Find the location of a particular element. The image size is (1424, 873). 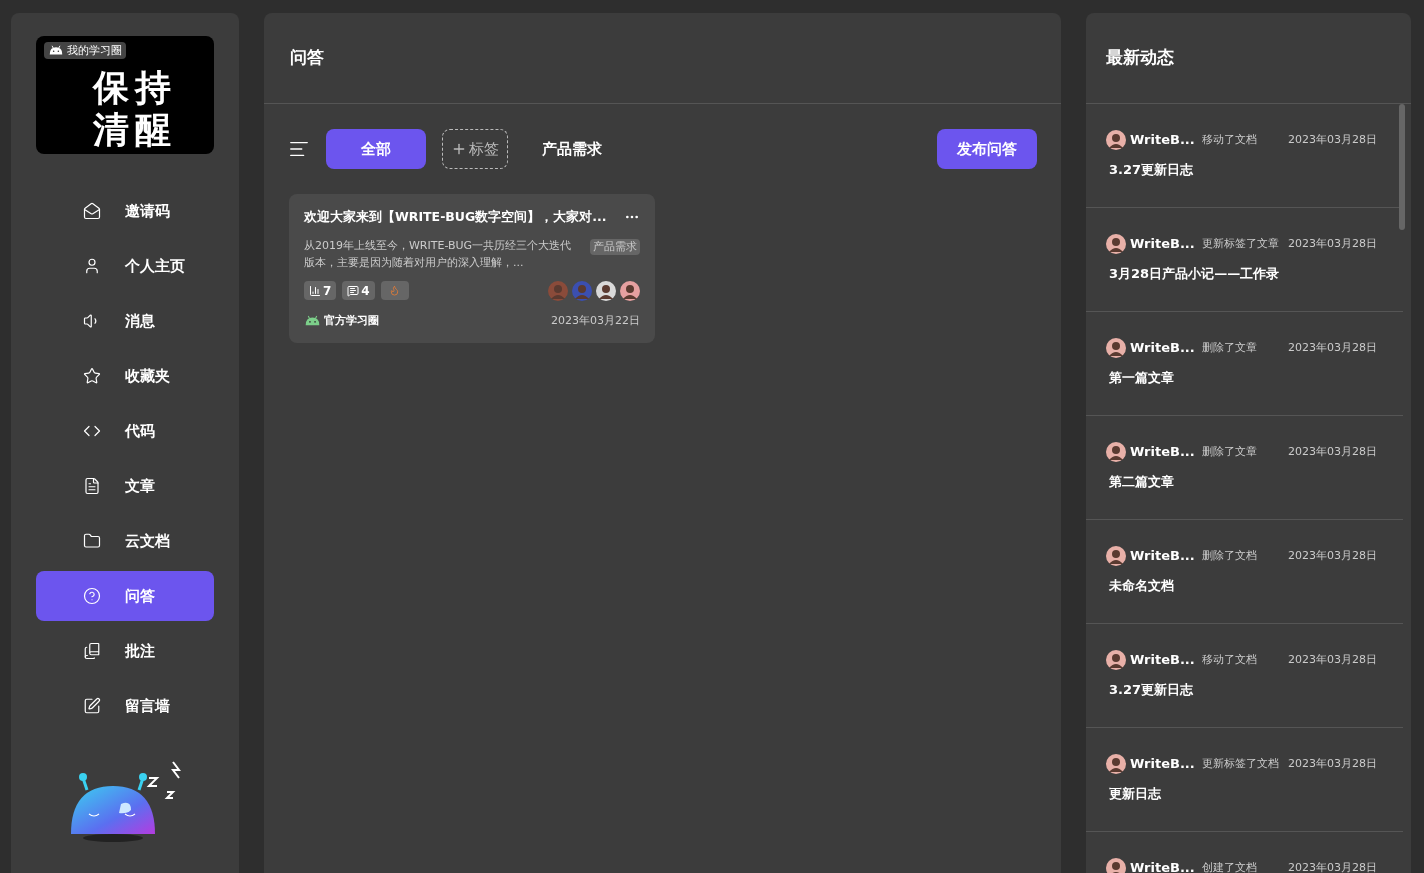

activity-target: 3月28日产品小记——工作录 is located at coordinates (1194, 274).